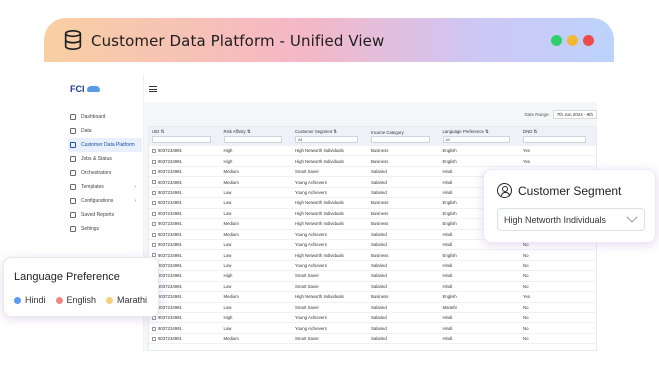 The height and width of the screenshot is (381, 659). What do you see at coordinates (256, 151) in the screenshot?
I see `table-cell: High` at bounding box center [256, 151].